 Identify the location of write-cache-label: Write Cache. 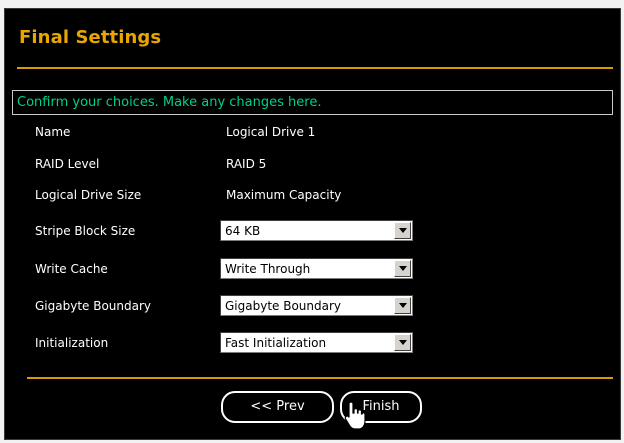
(71, 269).